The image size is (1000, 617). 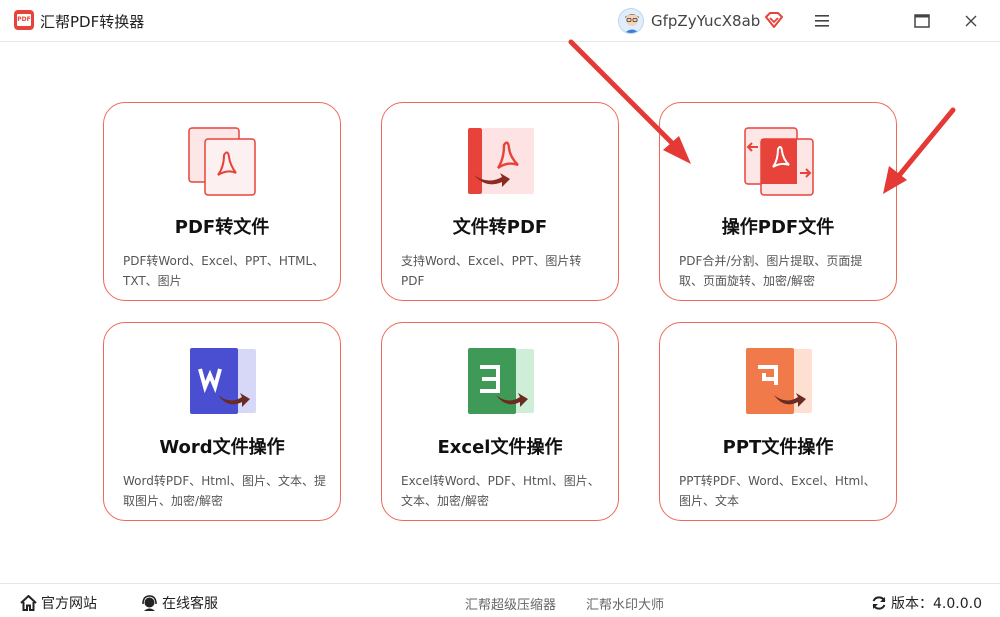 I want to click on menu-icon, so click(x=822, y=21).